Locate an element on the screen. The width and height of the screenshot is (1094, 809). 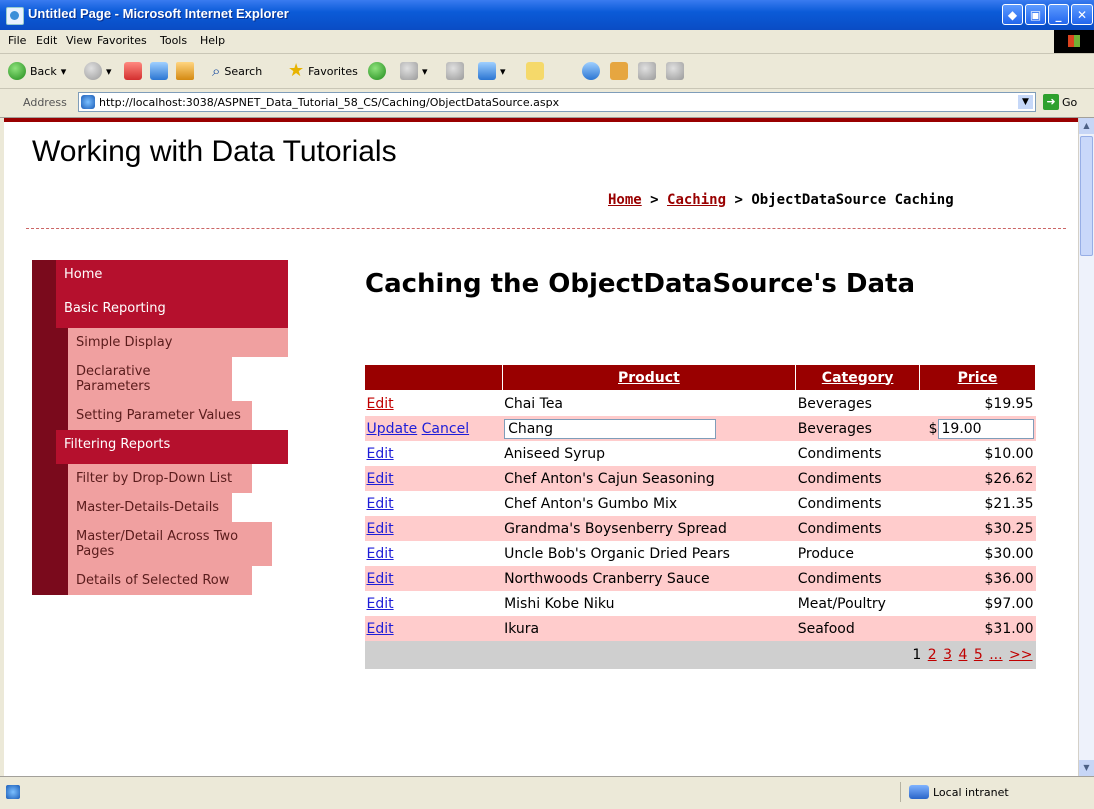
star-icon: ★ is located at coordinates (296, 70).